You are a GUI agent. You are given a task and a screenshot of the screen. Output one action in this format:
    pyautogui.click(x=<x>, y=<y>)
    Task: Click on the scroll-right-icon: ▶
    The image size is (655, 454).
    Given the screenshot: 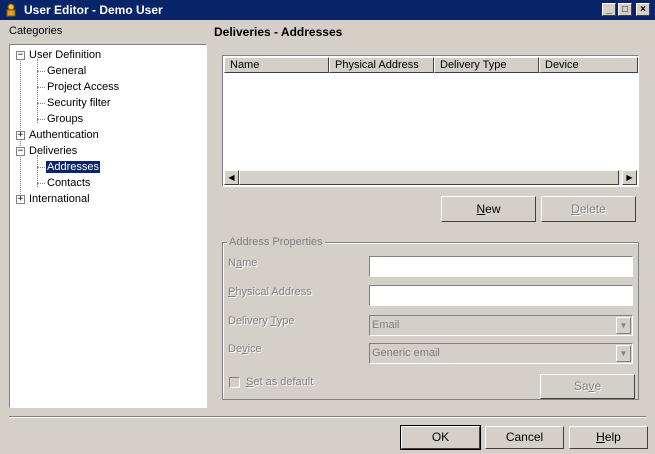 What is the action you would take?
    pyautogui.click(x=629, y=177)
    